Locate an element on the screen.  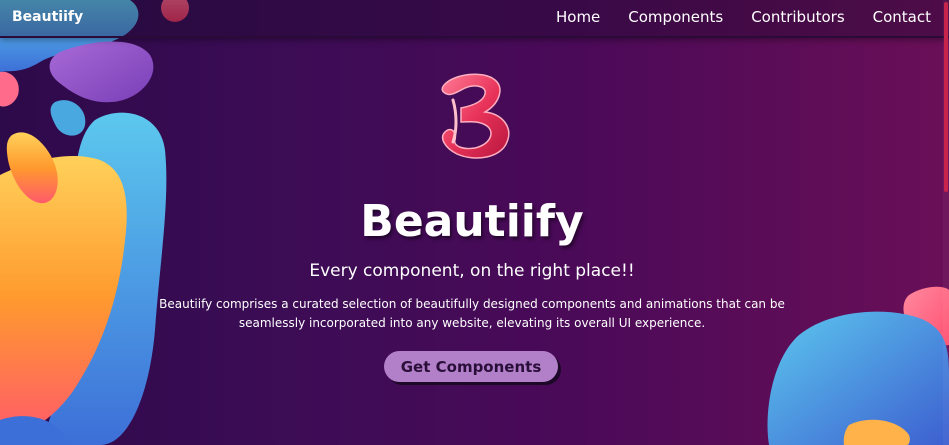
scrollbar-thumb is located at coordinates (946, 97).